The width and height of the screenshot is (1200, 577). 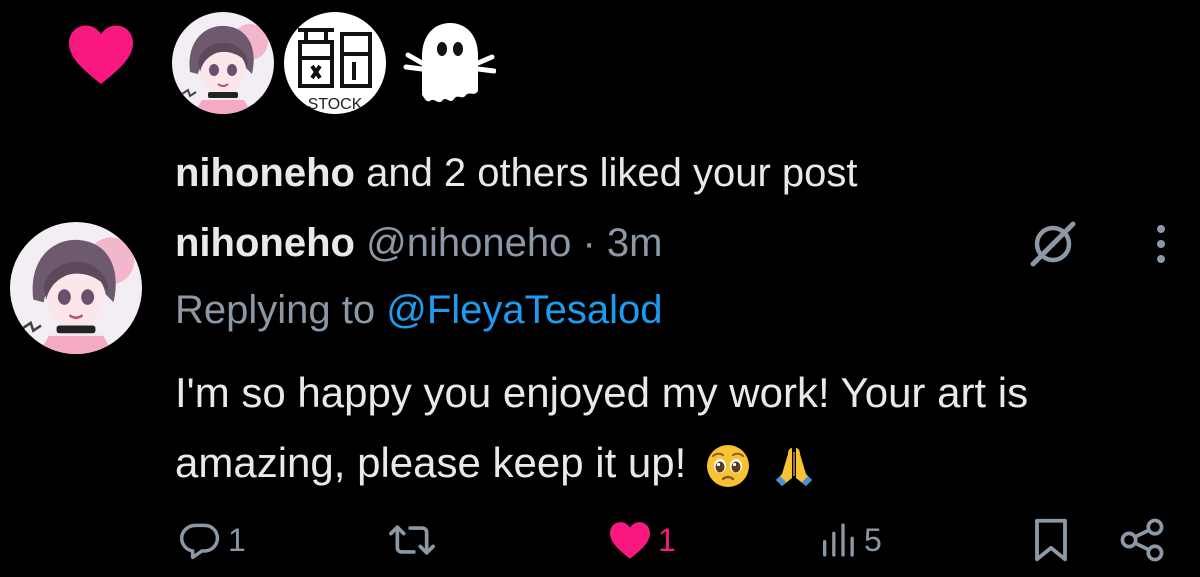 I want to click on liker-avatar-ghost, so click(x=446, y=63).